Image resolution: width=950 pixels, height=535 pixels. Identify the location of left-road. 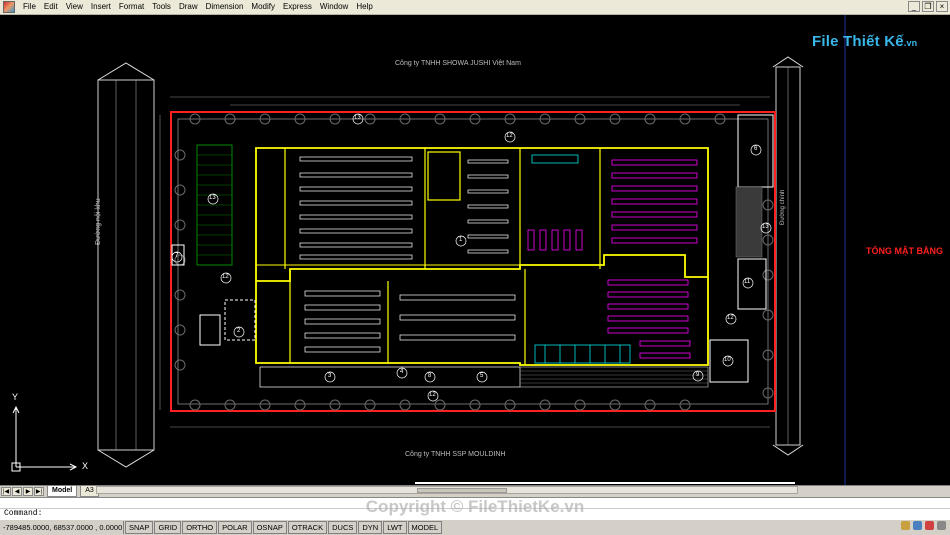
(126, 265).